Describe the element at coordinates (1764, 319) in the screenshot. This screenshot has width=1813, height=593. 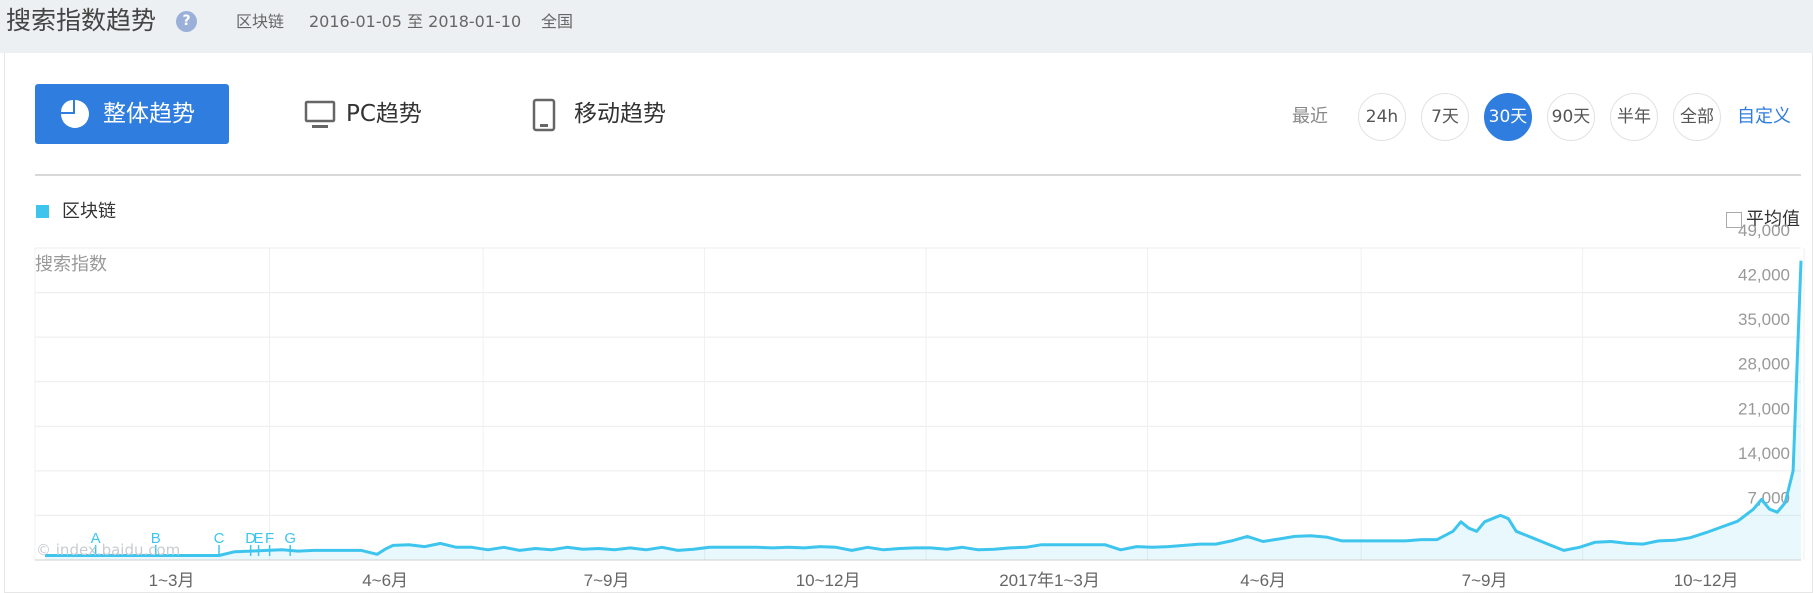
I see `y-tick-label: 35,000` at that location.